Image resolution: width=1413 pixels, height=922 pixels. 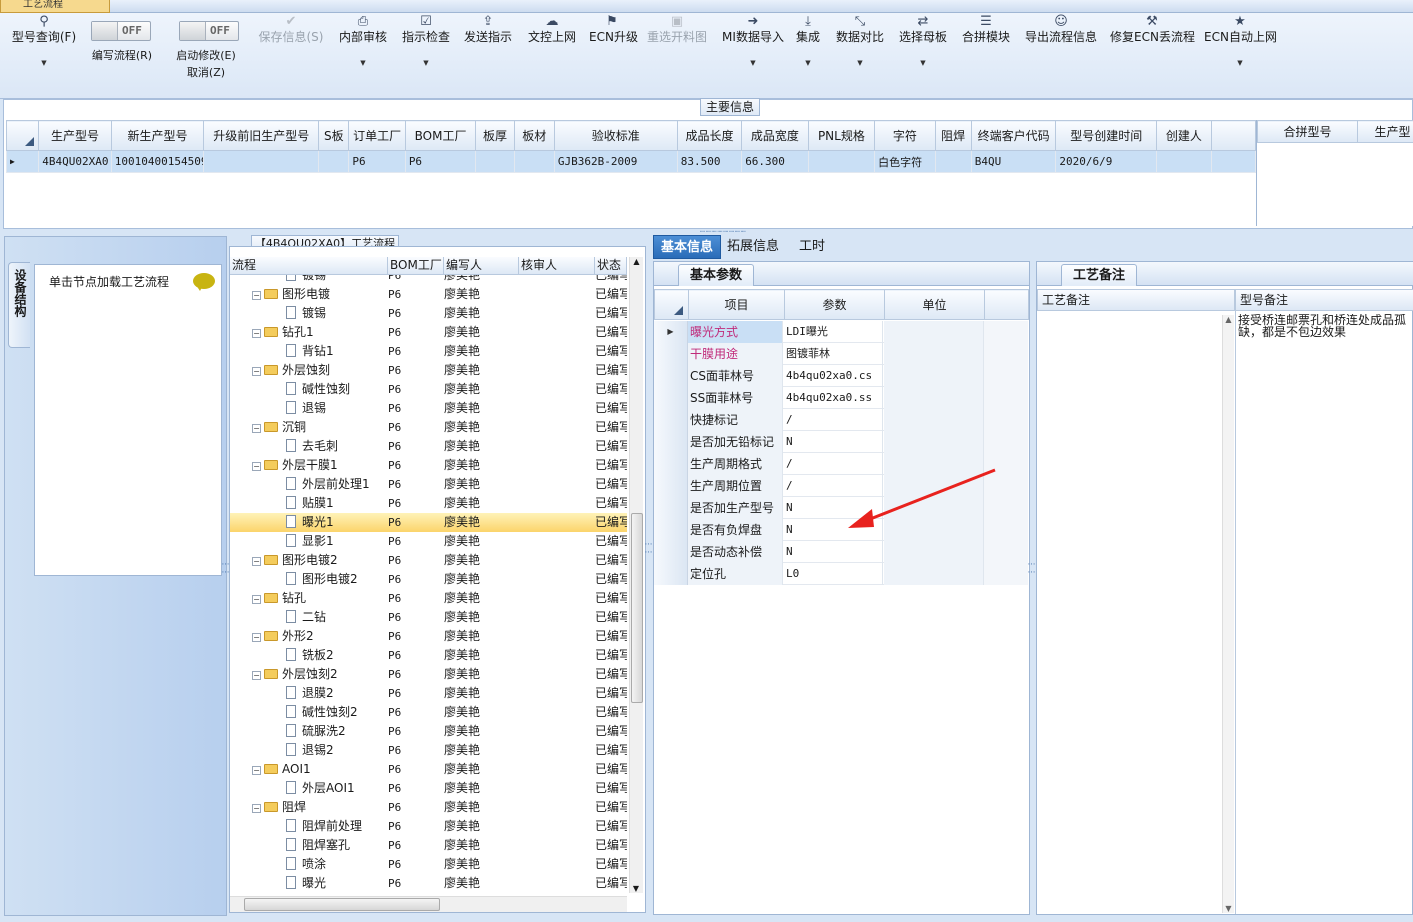 What do you see at coordinates (157, 161) in the screenshot?
I see `main-cell: 10010400154509` at bounding box center [157, 161].